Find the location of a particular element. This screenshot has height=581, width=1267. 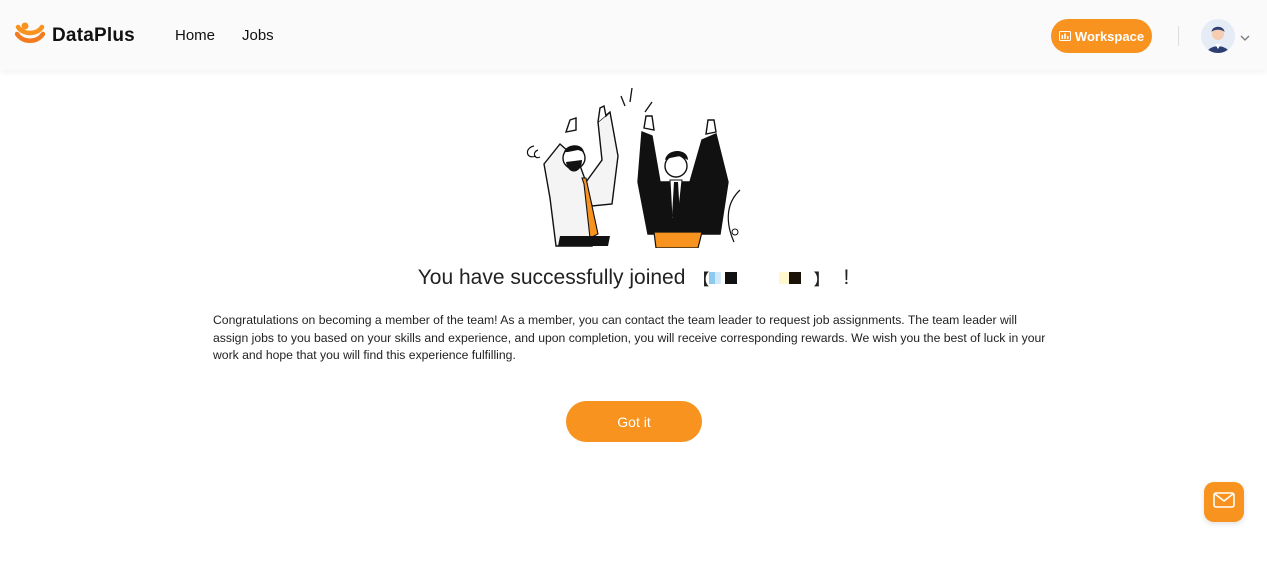

nav-jobs: Jobs is located at coordinates (258, 35).